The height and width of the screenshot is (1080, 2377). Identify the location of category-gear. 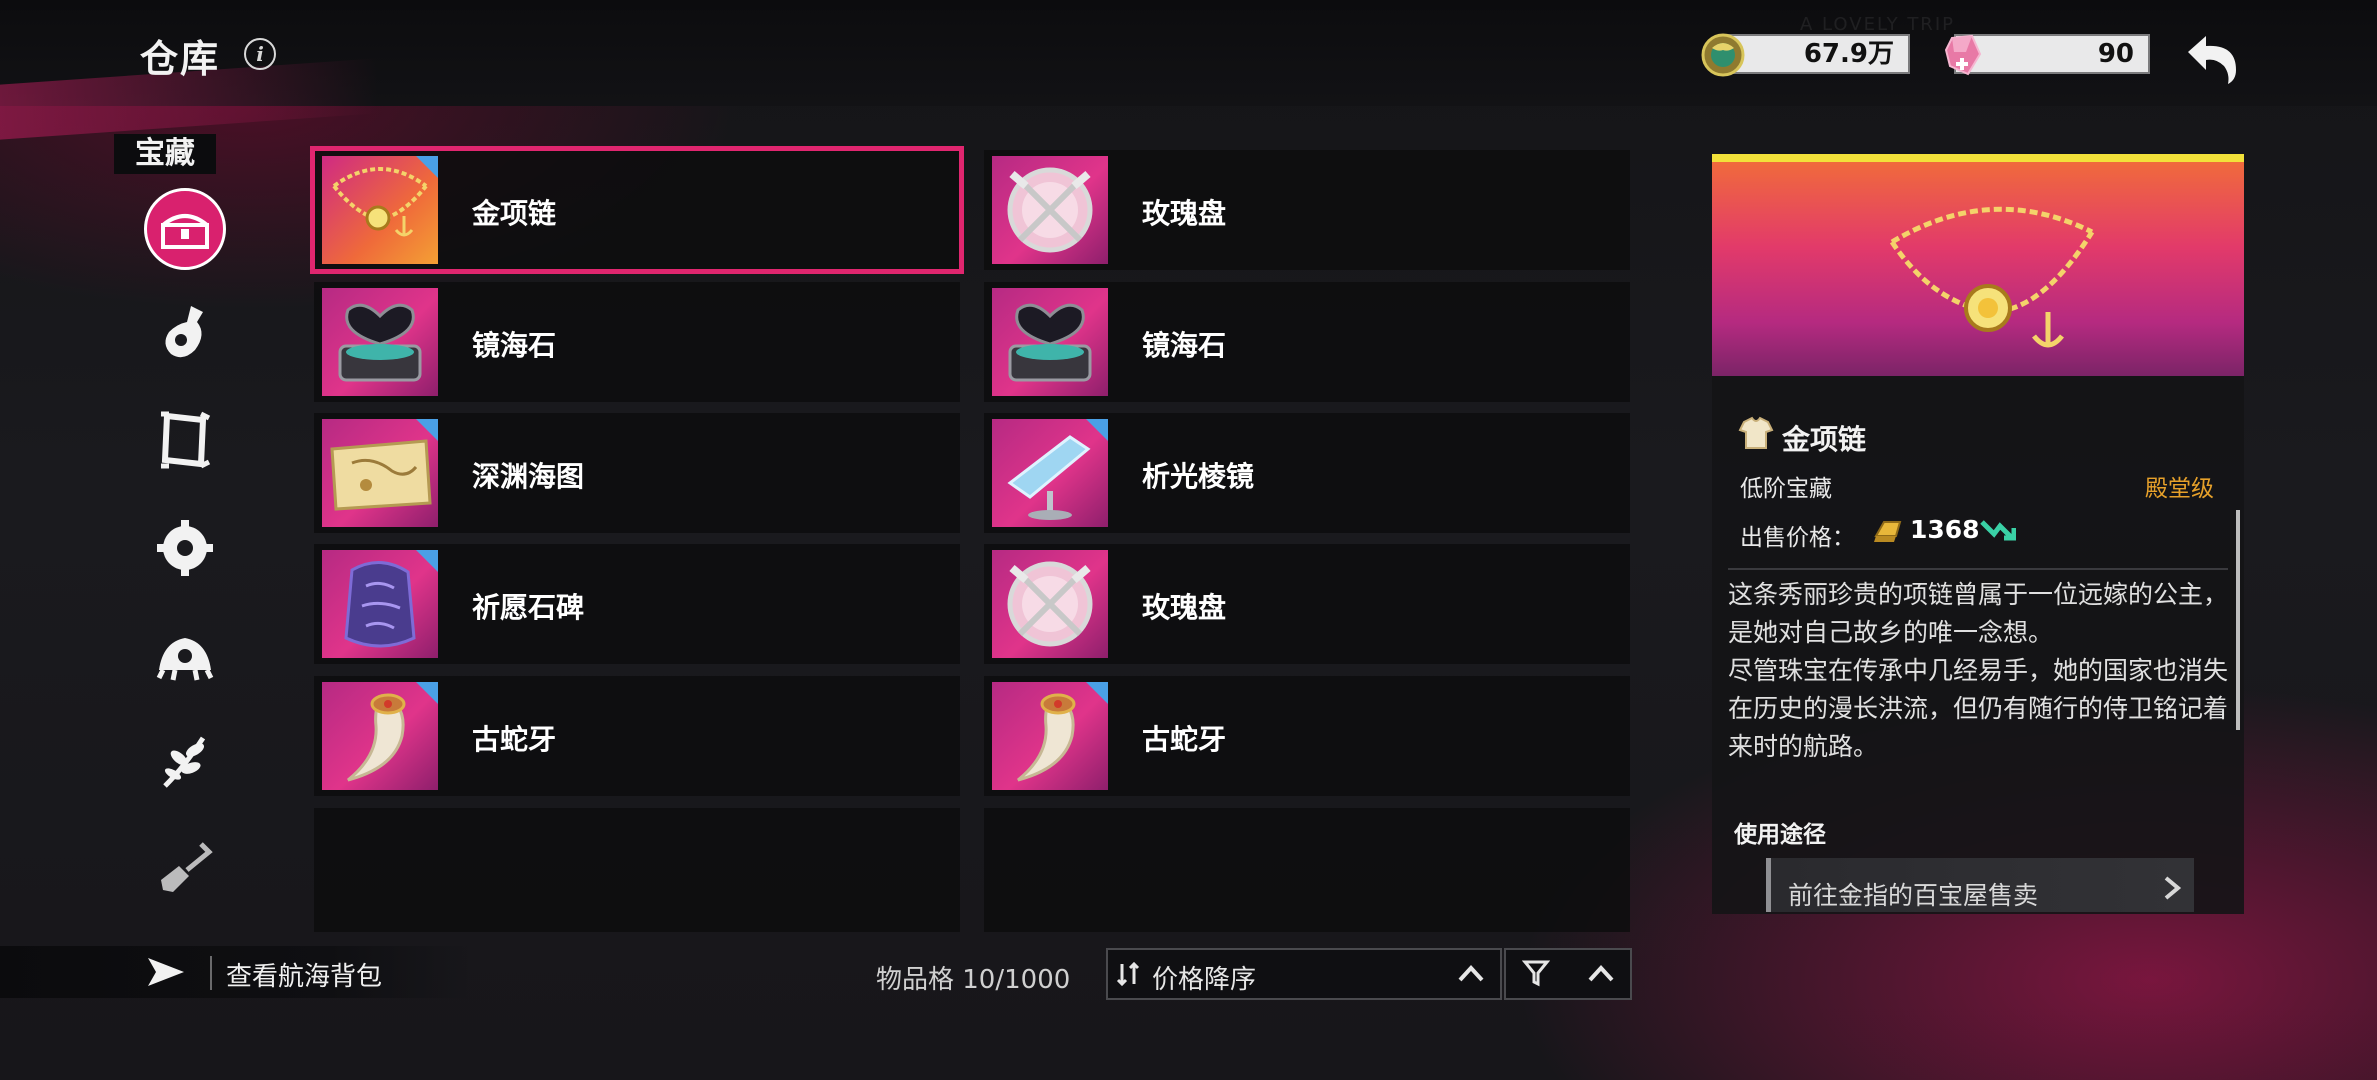
(185, 548).